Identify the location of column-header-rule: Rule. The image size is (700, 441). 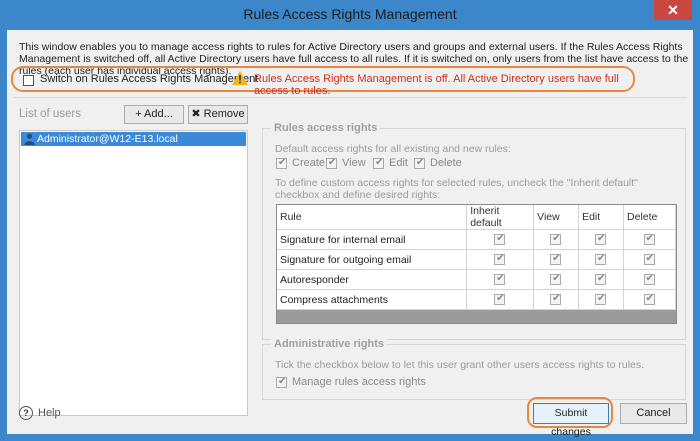
(372, 217).